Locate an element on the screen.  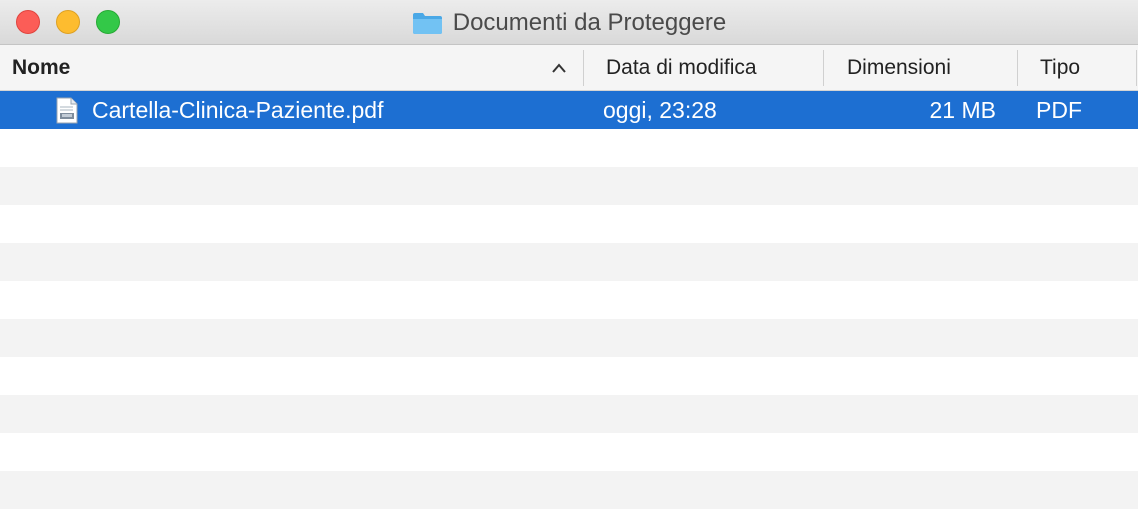
file-kind: PDF is located at coordinates (1059, 110).